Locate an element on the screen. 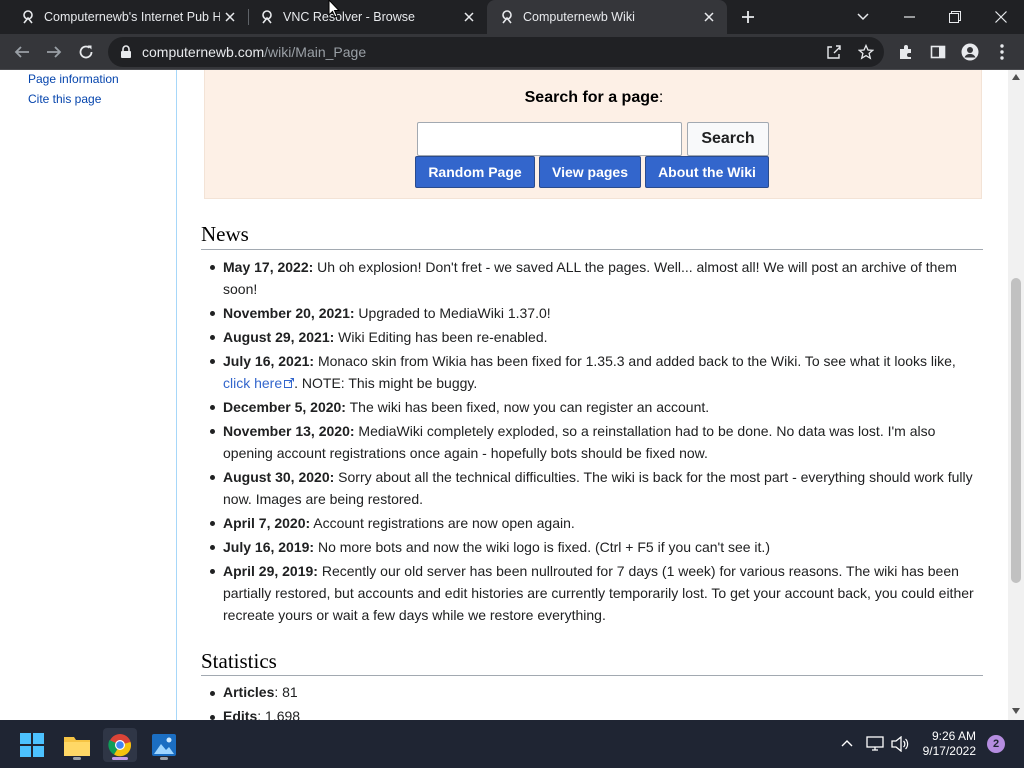  tab-computernewb-pub: Computernewb's Internet Pub Hu is located at coordinates (124, 17).